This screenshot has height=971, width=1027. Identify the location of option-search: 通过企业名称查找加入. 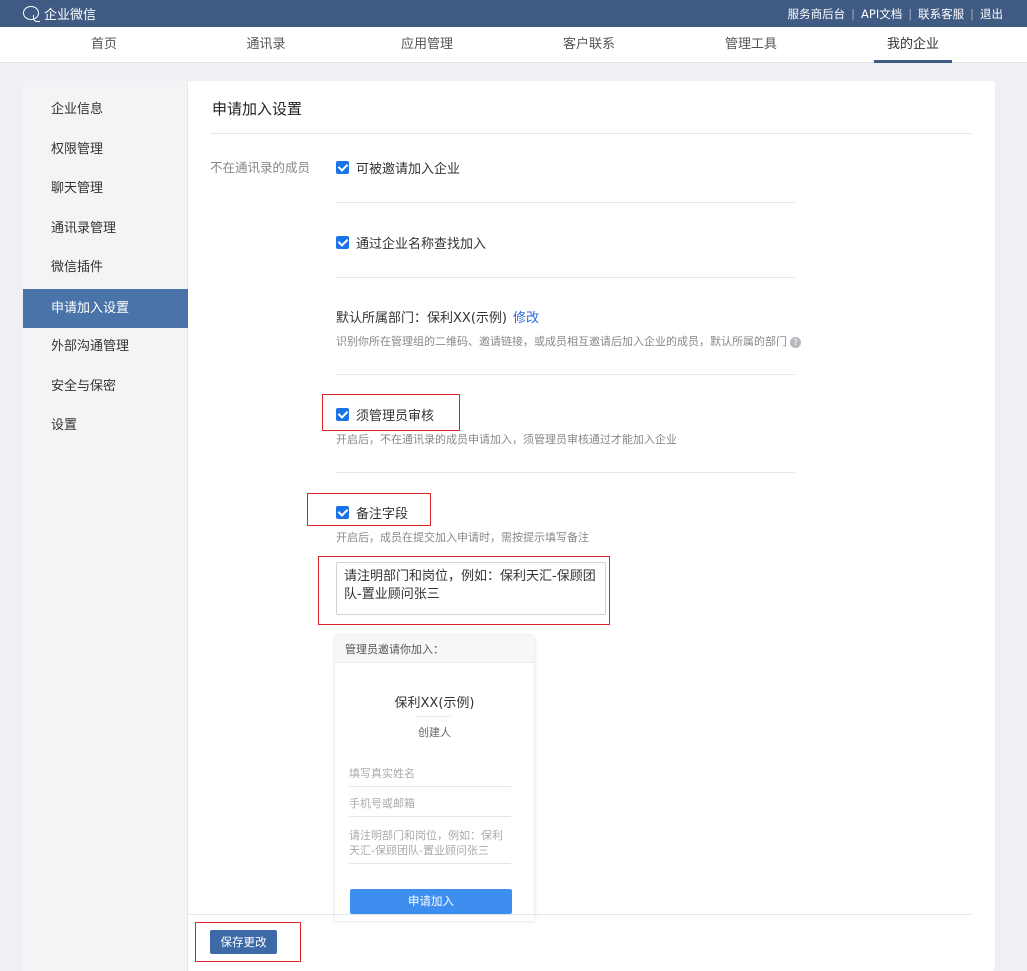
(411, 242).